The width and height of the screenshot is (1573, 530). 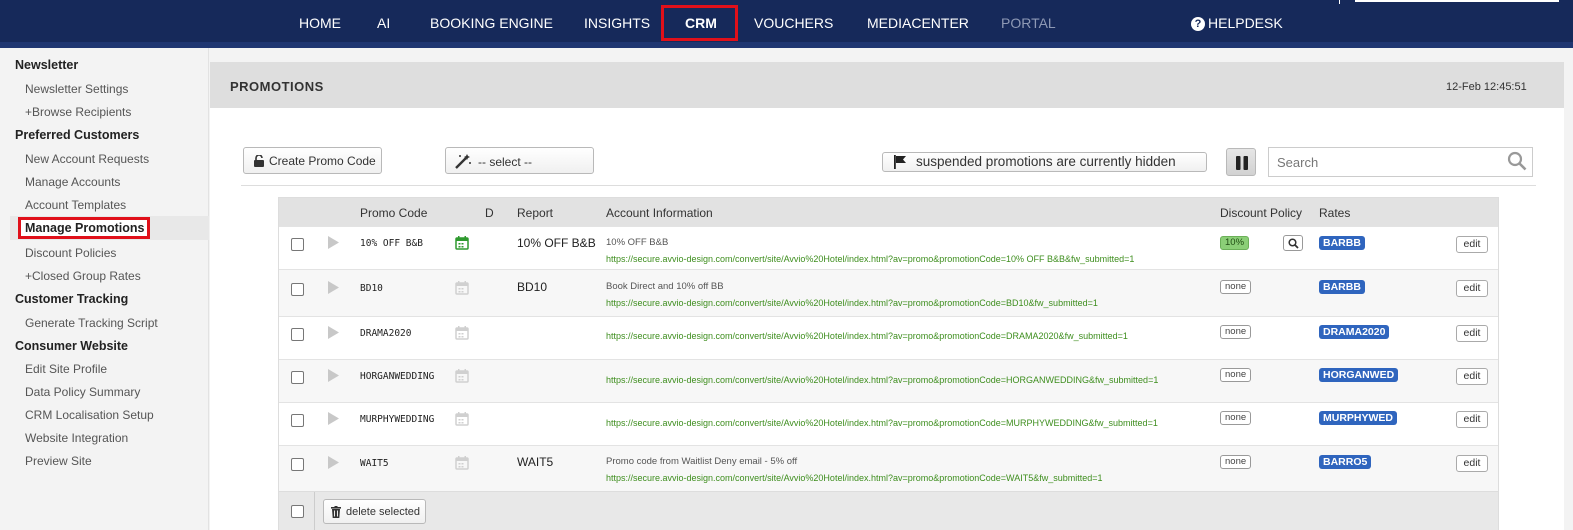 What do you see at coordinates (84, 228) in the screenshot?
I see `sidebar-item-manage-promotions: Manage Promotions` at bounding box center [84, 228].